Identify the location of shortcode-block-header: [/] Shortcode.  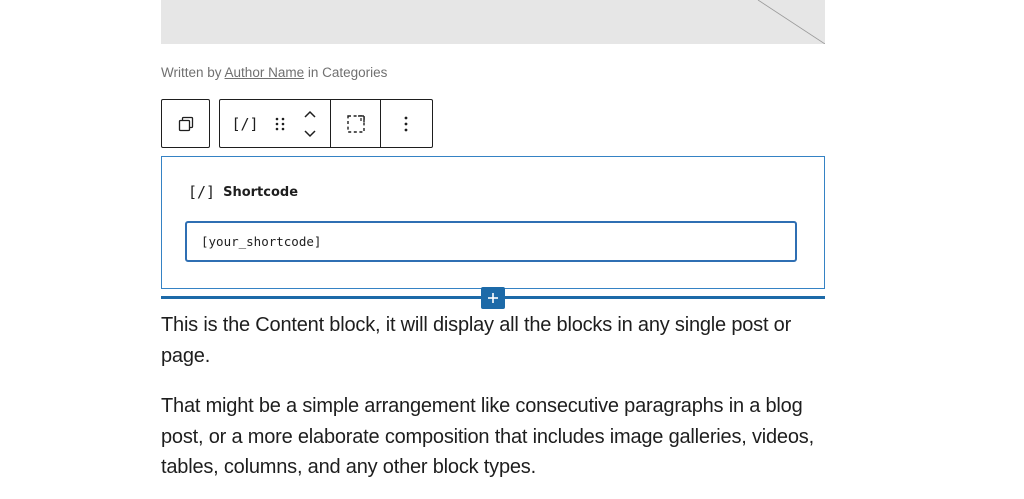
(243, 192).